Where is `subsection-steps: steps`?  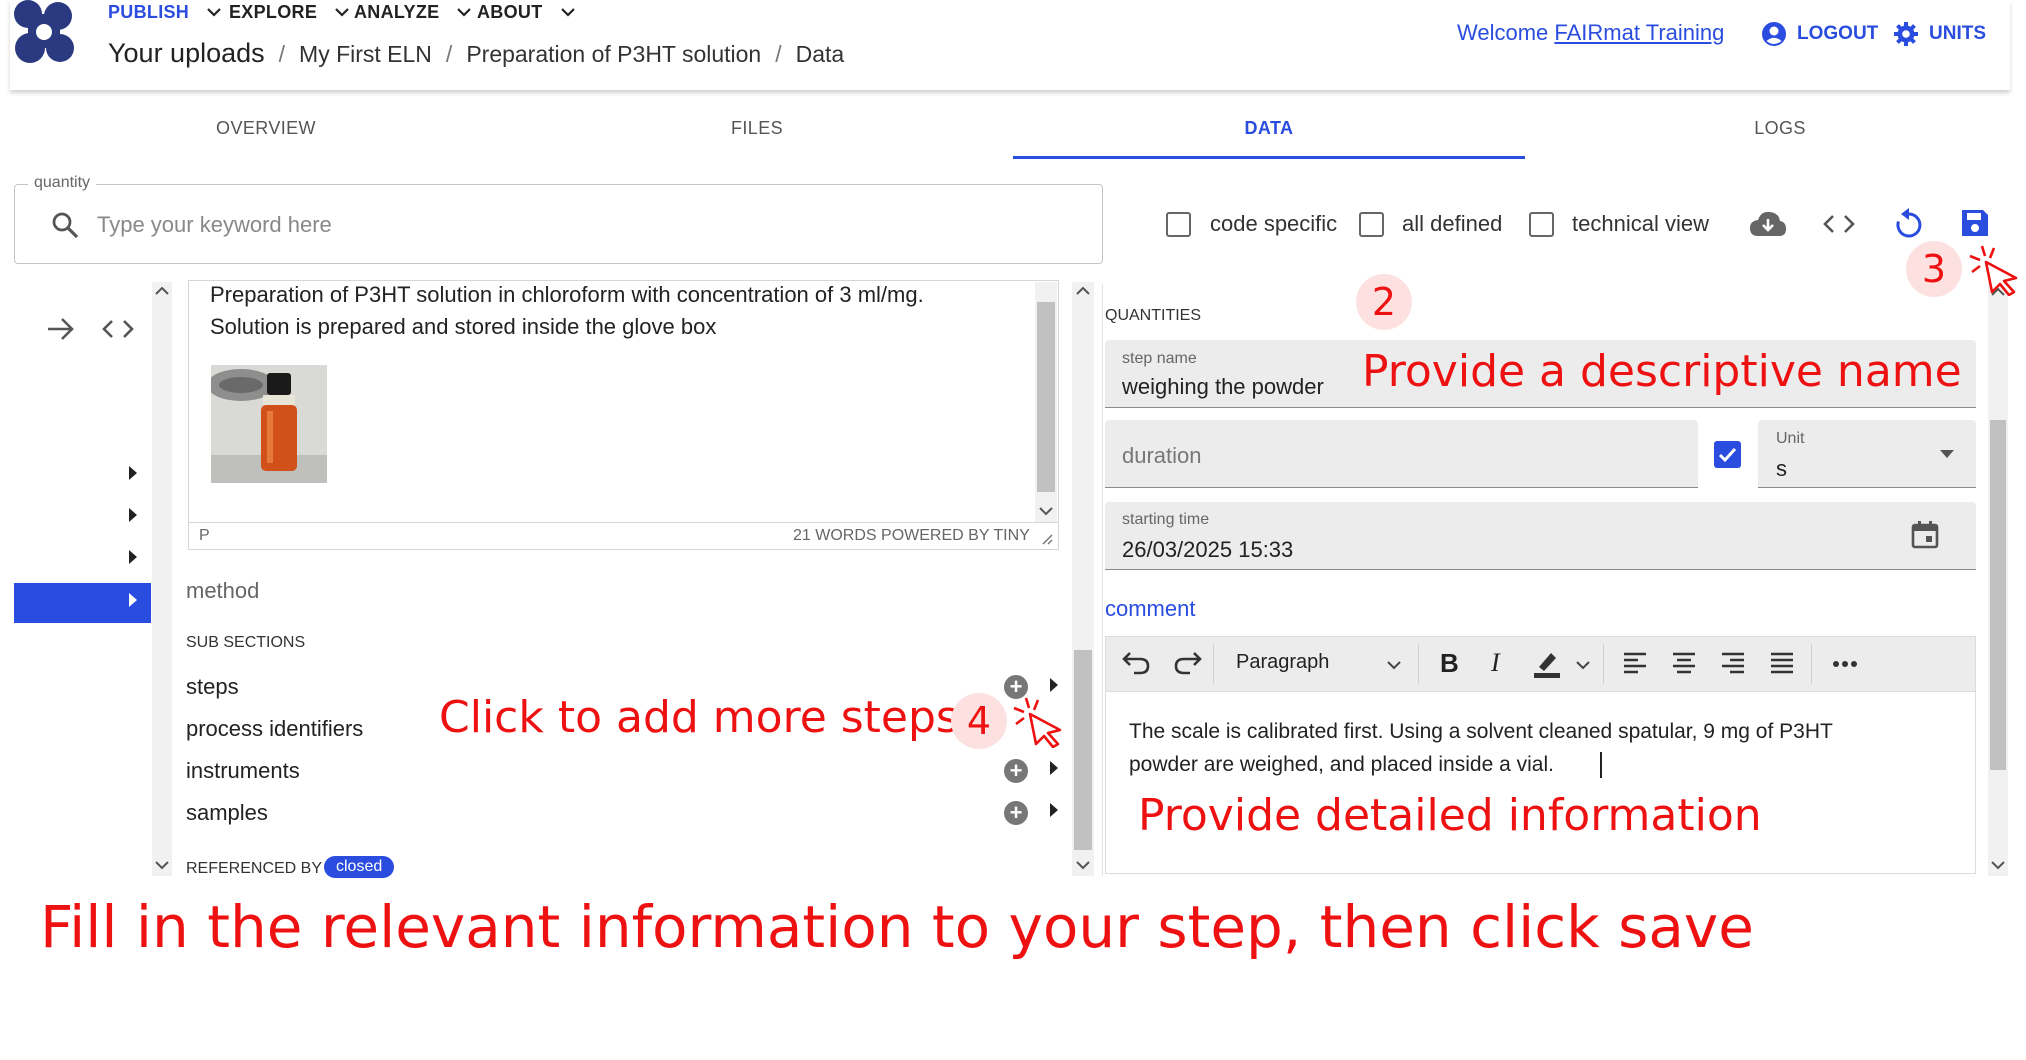
subsection-steps: steps is located at coordinates (212, 687).